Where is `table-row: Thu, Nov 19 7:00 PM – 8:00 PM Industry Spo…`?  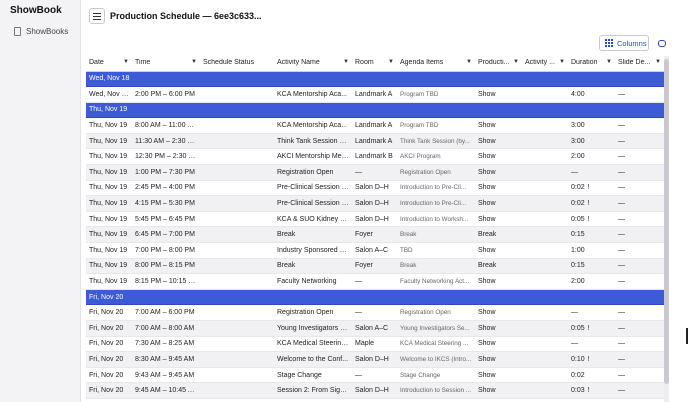 table-row: Thu, Nov 19 7:00 PM – 8:00 PM Industry Spo… is located at coordinates (375, 250).